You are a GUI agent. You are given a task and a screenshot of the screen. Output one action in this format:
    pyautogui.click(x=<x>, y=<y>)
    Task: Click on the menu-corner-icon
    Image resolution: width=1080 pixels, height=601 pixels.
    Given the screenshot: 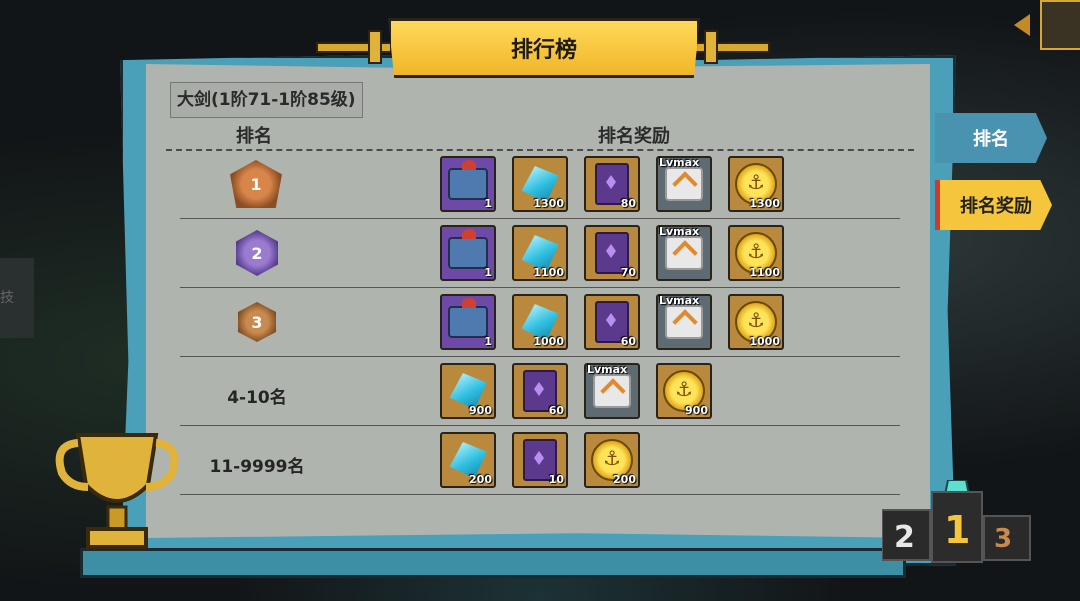 What is the action you would take?
    pyautogui.click(x=1060, y=25)
    